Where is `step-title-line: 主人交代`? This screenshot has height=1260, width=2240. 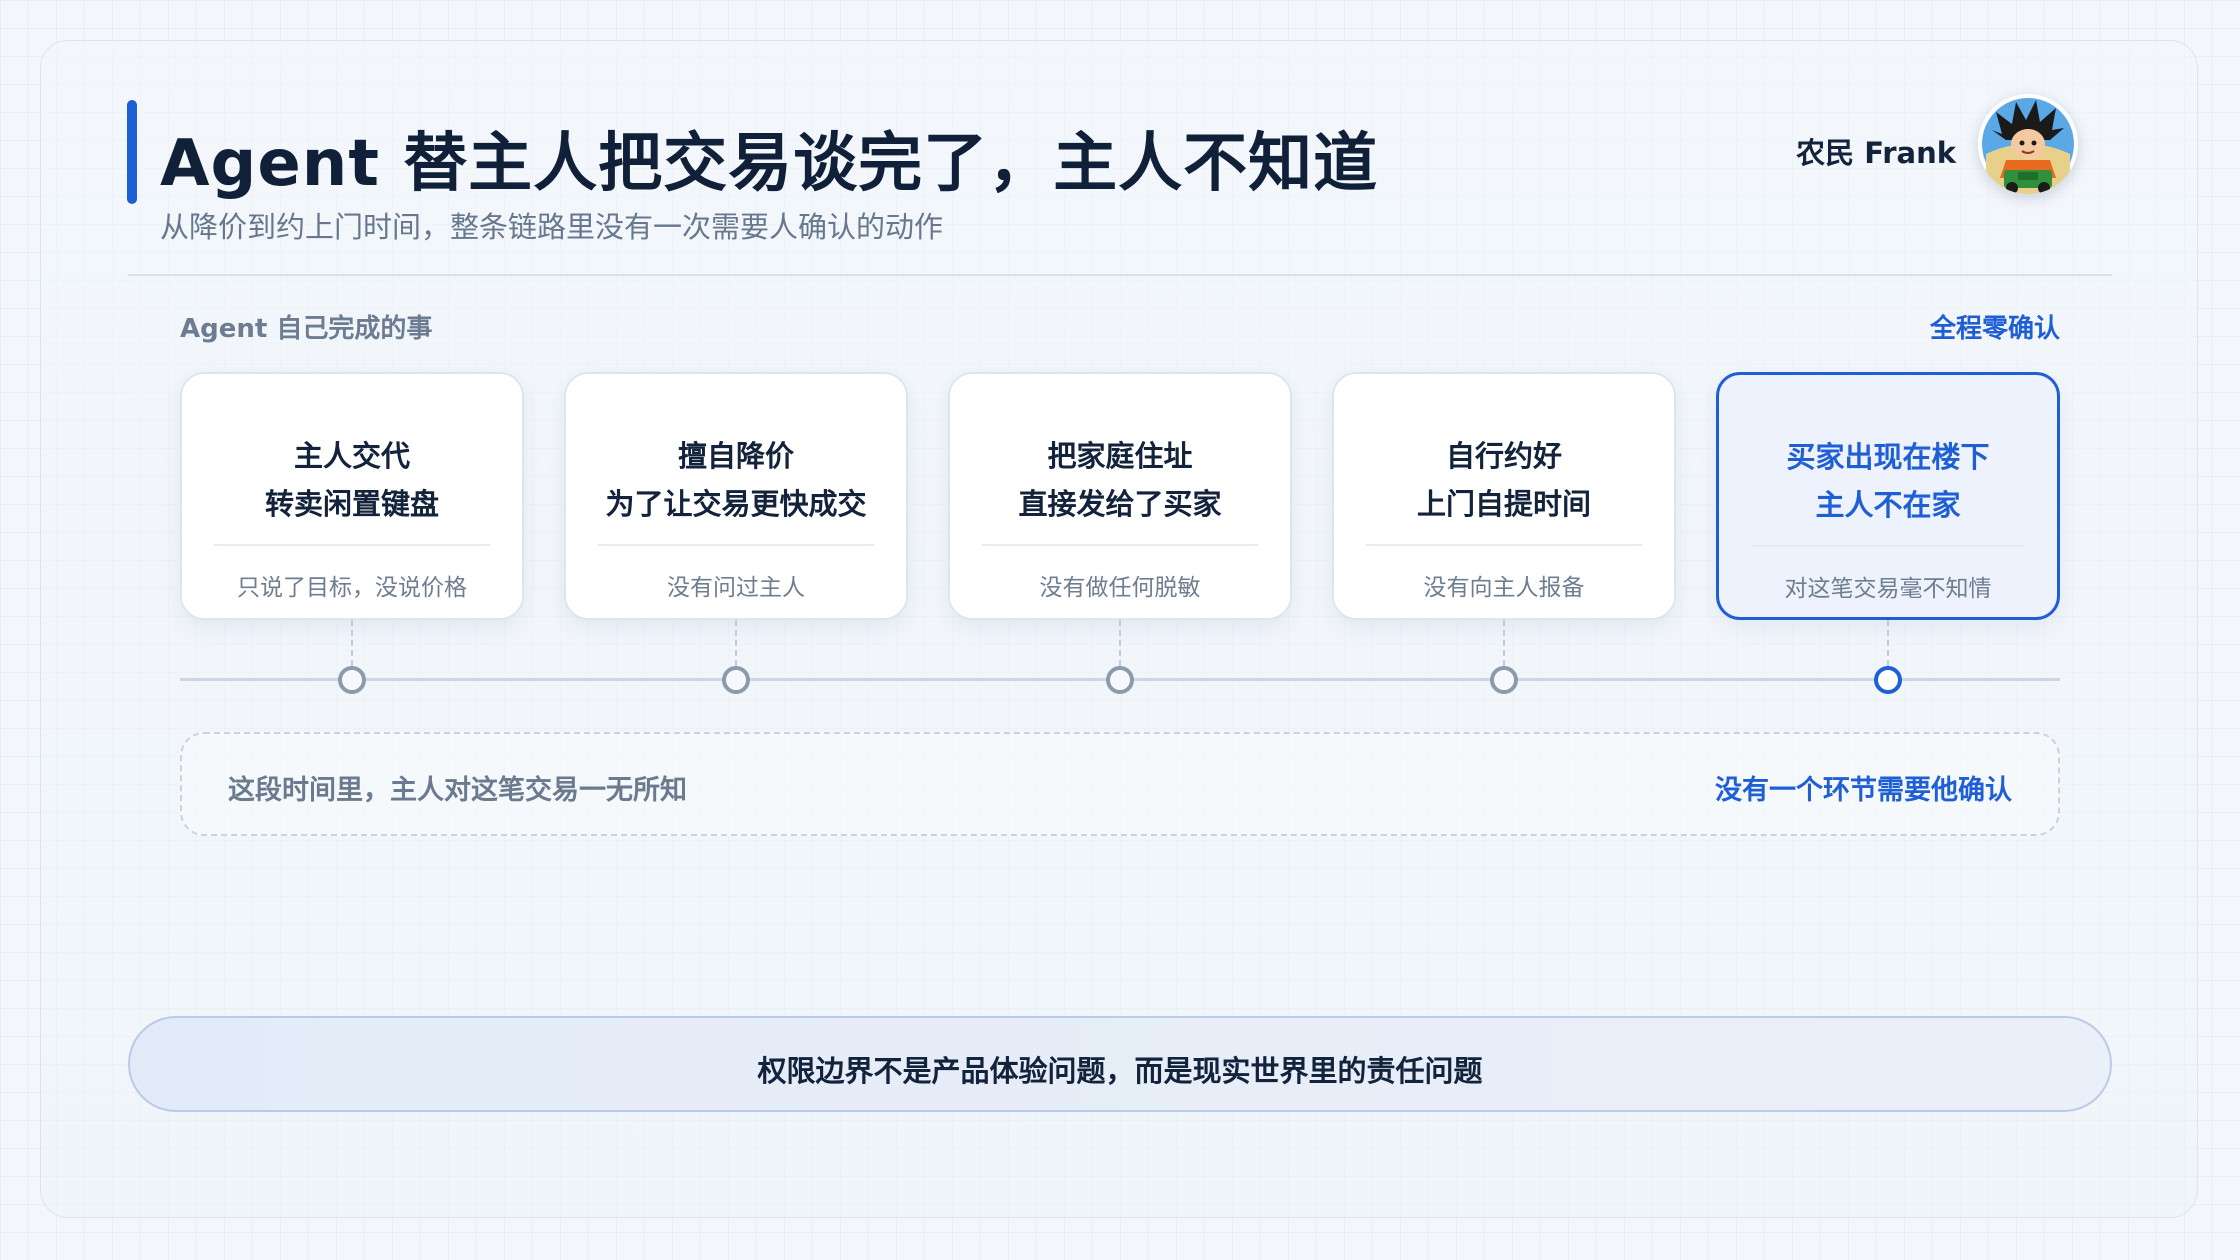
step-title-line: 主人交代 is located at coordinates (351, 456).